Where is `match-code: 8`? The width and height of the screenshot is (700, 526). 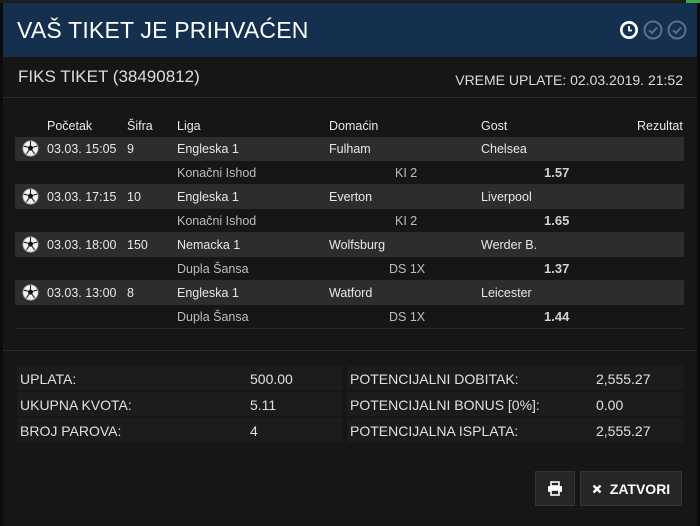 match-code: 8 is located at coordinates (130, 293).